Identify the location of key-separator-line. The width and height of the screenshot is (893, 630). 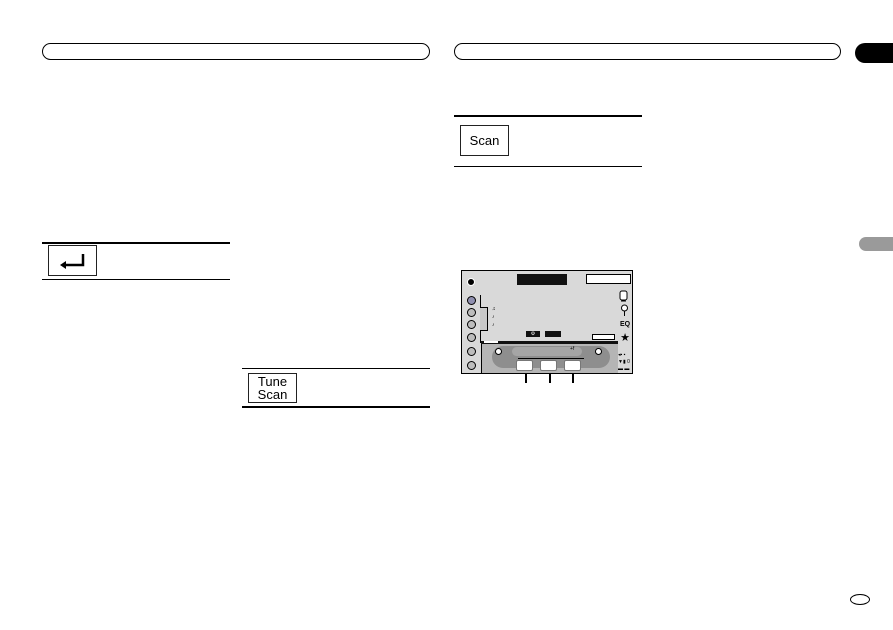
(551, 358).